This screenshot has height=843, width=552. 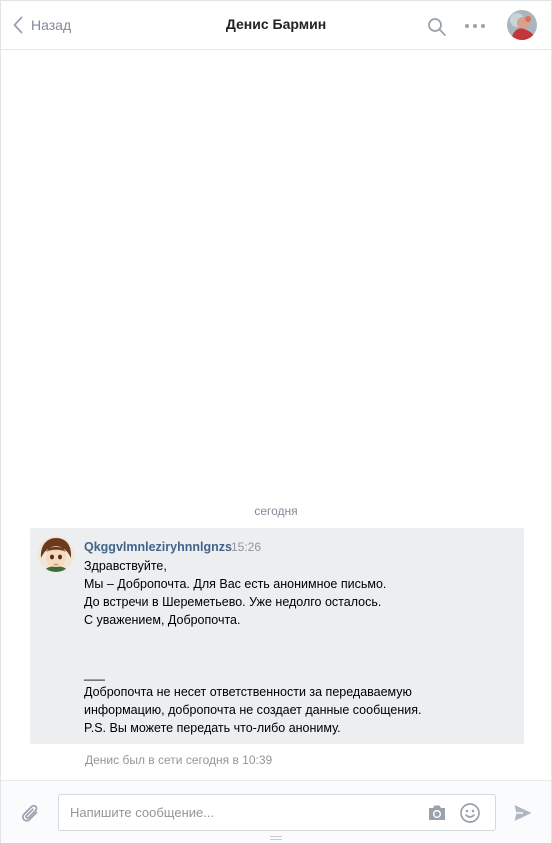 What do you see at coordinates (94, 674) in the screenshot?
I see `message-line: ___` at bounding box center [94, 674].